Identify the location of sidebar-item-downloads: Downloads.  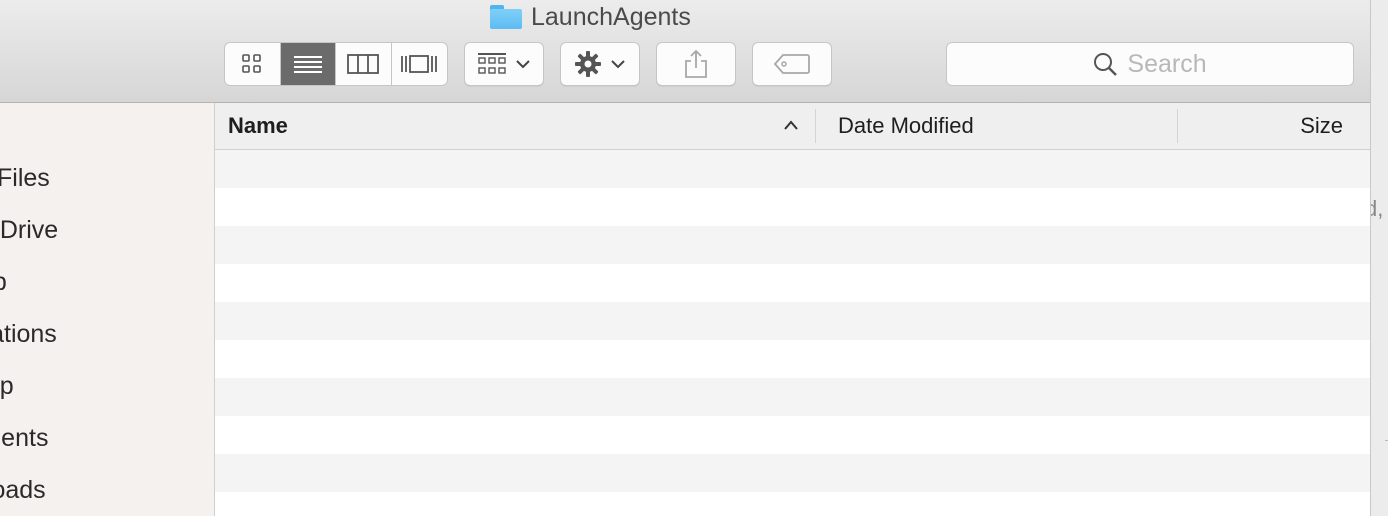
(107, 490).